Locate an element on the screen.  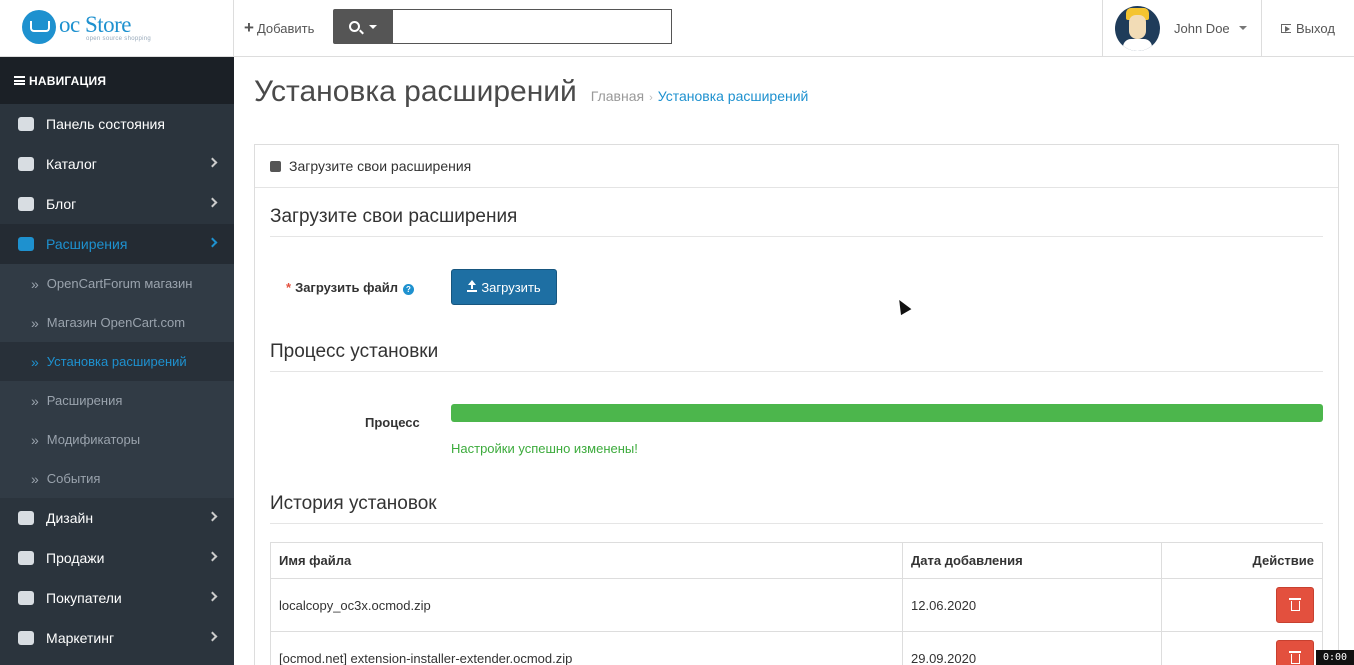
sidebar-item-design: Дизайн is located at coordinates (117, 518).